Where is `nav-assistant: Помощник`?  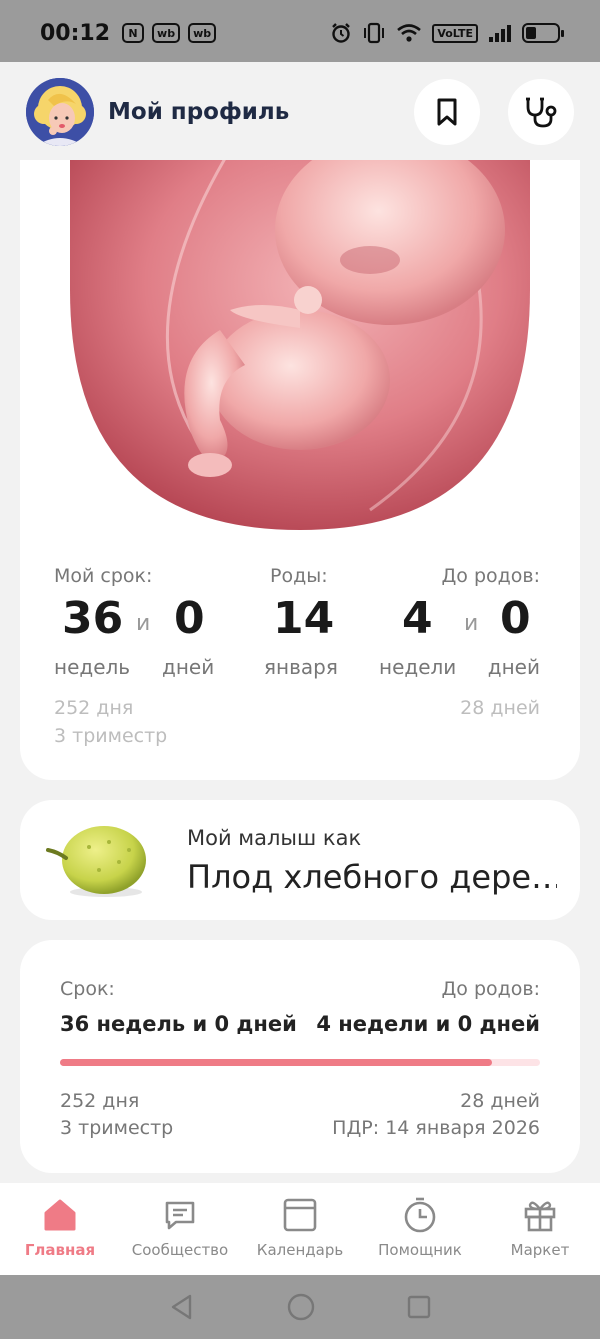
nav-assistant: Помощник is located at coordinates (420, 1229).